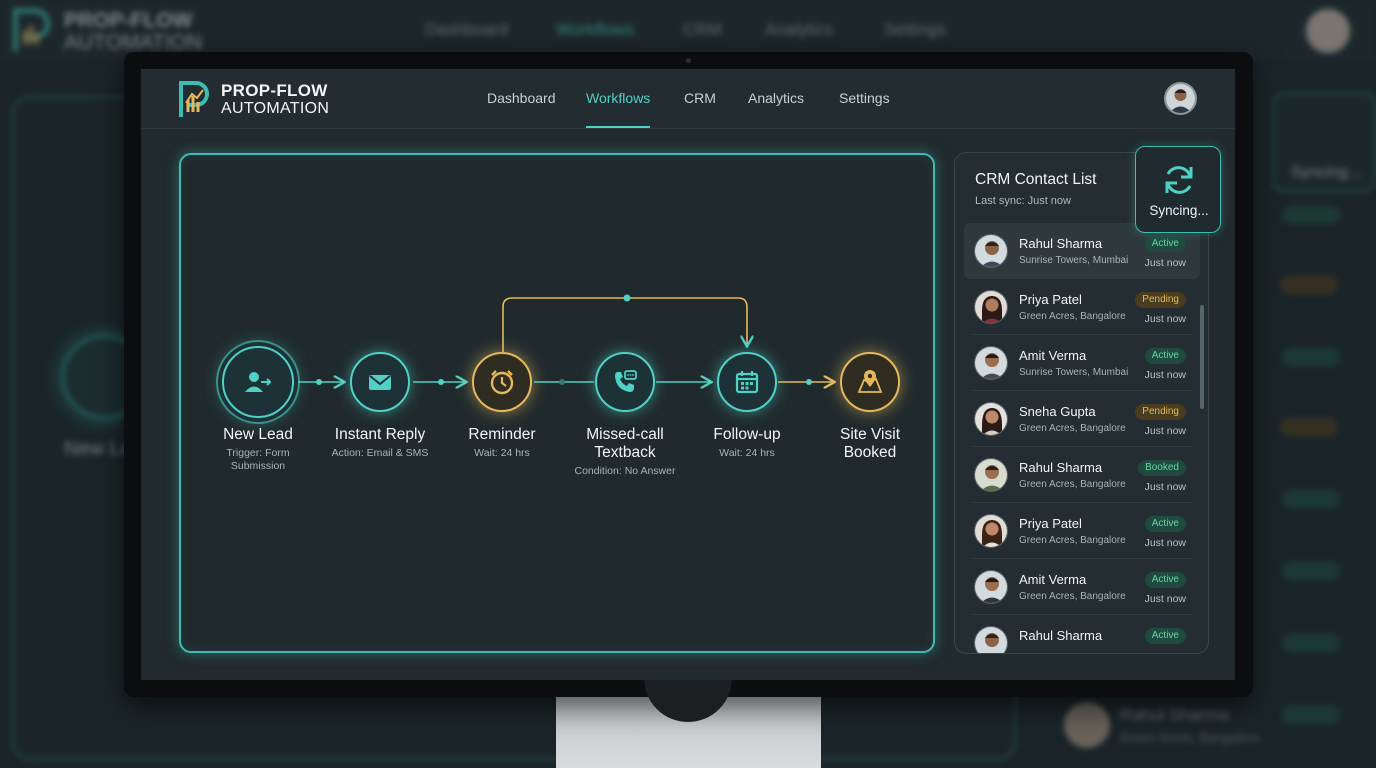  Describe the element at coordinates (1036, 179) in the screenshot. I see `crm-title: CRM Contact List` at that location.